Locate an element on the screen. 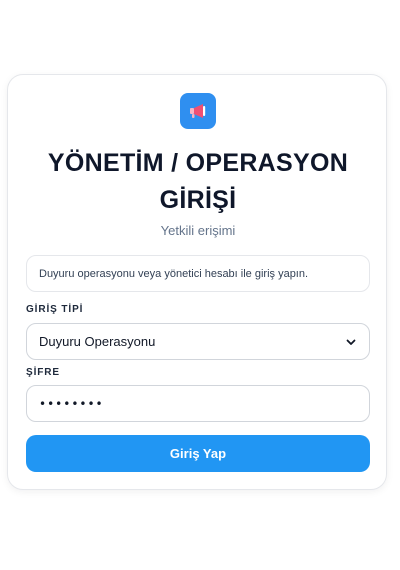 The width and height of the screenshot is (400, 570). password-input is located at coordinates (198, 403).